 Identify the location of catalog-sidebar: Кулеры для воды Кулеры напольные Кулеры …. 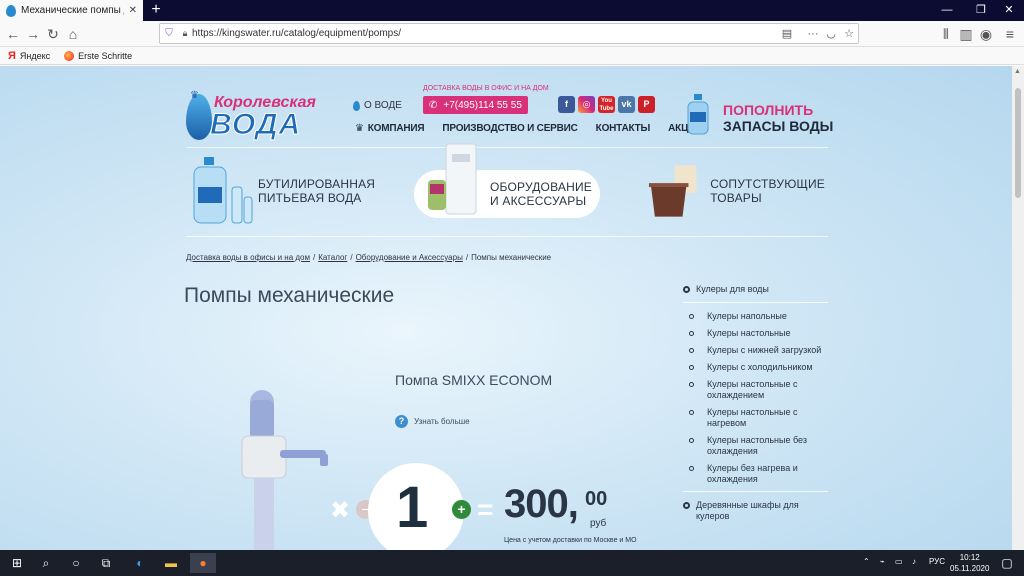
(755, 403).